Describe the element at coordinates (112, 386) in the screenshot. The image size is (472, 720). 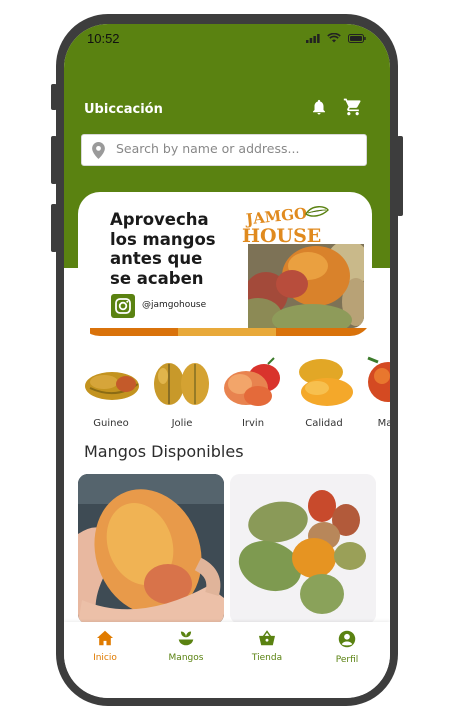
I see `guineo-mango-image` at that location.